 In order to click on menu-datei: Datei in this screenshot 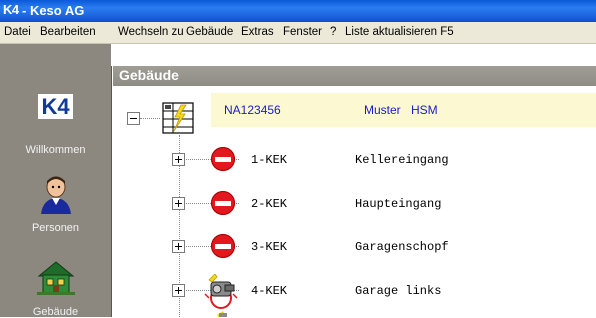, I will do `click(17, 32)`.